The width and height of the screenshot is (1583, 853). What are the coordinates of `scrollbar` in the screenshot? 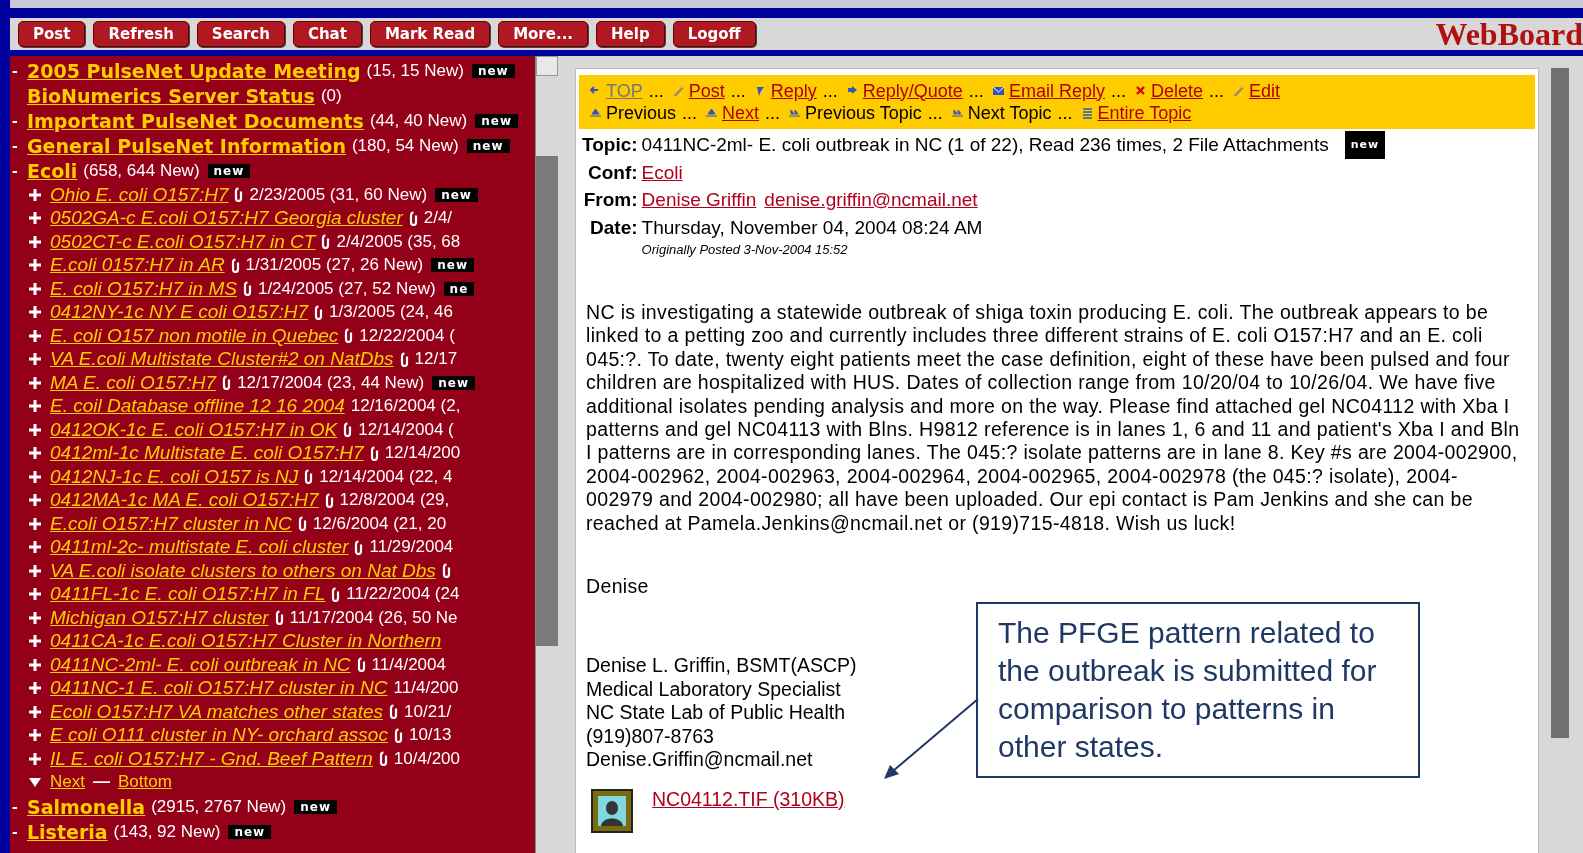 It's located at (546, 454).